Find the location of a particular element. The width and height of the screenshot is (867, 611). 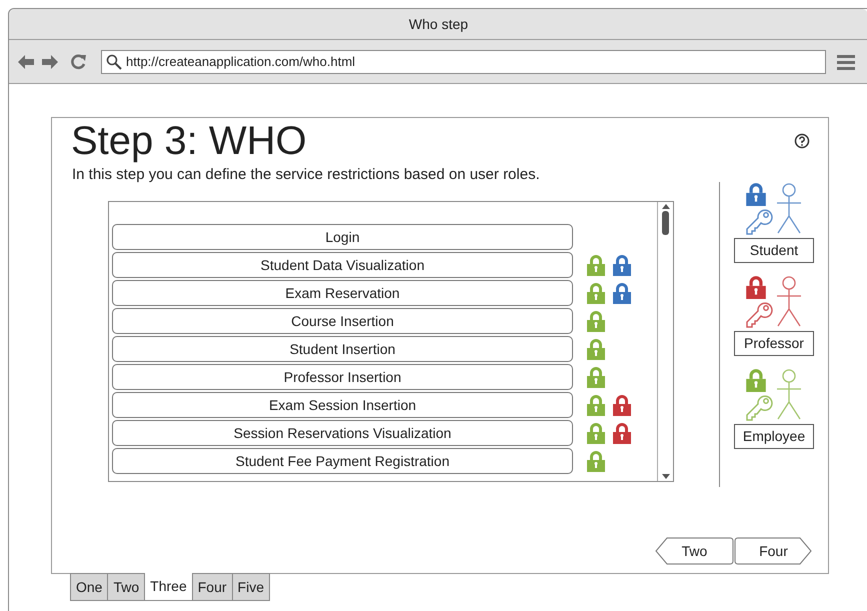

back-arrow-icon is located at coordinates (26, 62).